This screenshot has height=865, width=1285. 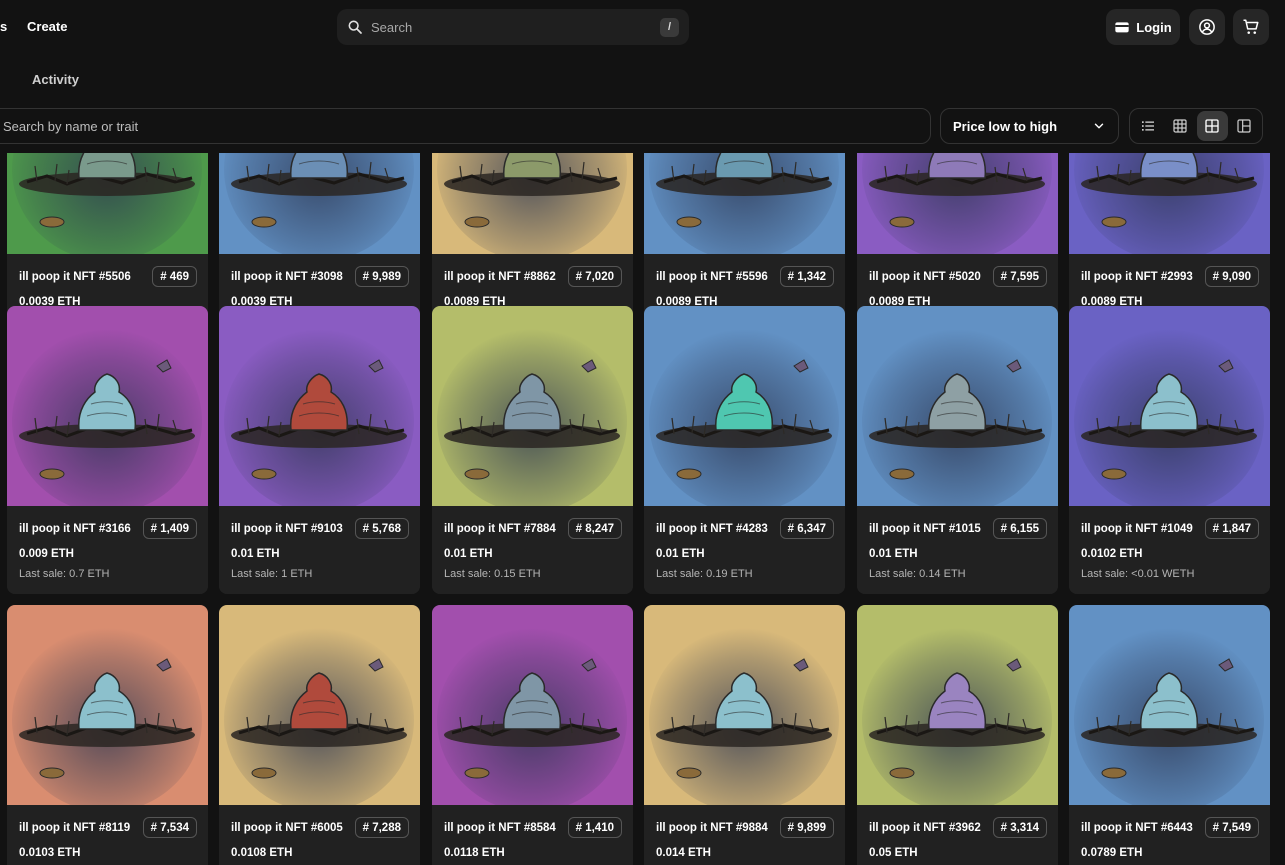 What do you see at coordinates (532, 835) in the screenshot?
I see `nft-card-info: ill poop it NFT #8584 # 1,410 0.0118 ETH` at bounding box center [532, 835].